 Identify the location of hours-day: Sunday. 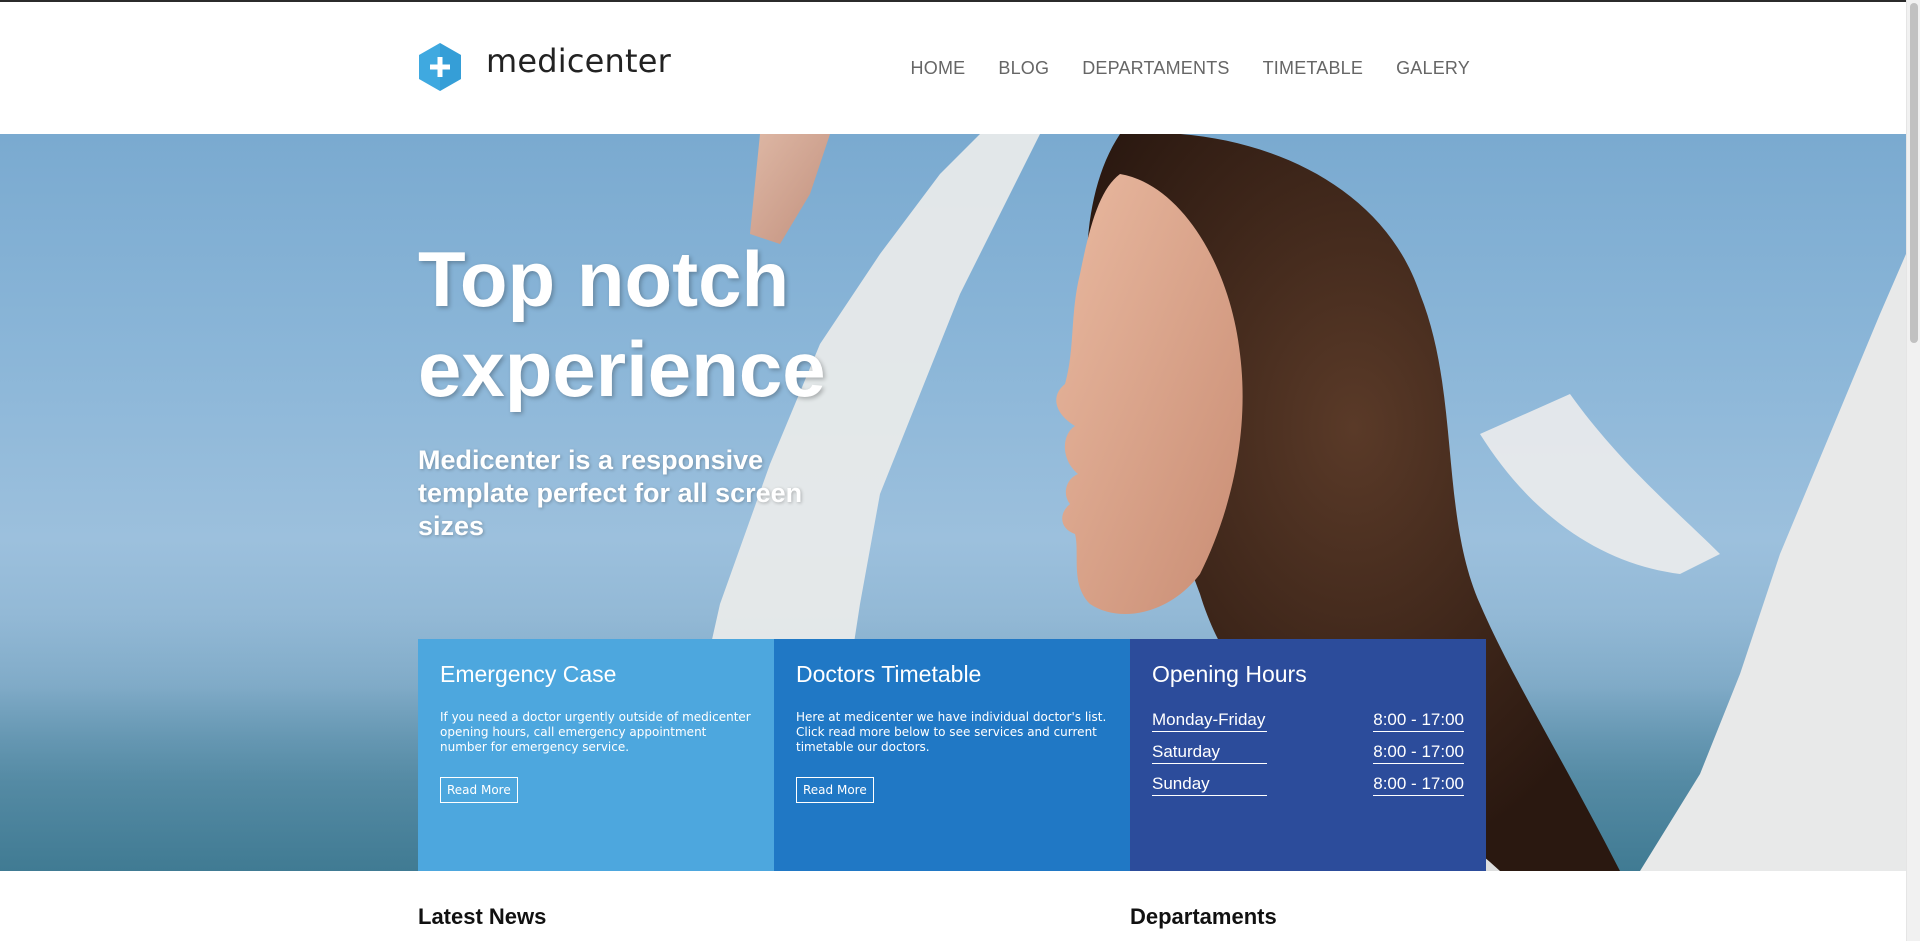
(1209, 785).